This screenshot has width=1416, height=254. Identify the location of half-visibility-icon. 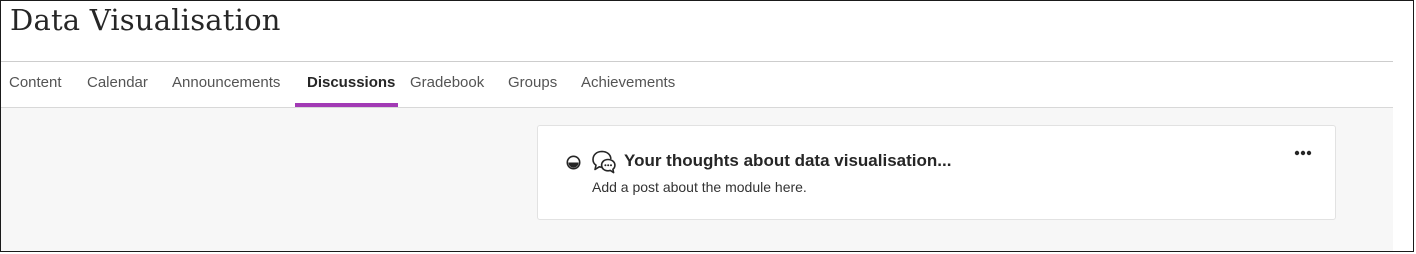
(573, 162).